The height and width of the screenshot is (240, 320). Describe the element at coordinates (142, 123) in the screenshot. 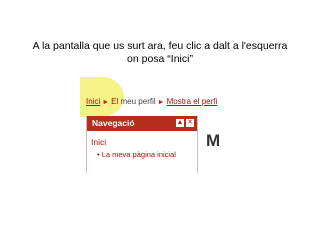

I see `navigation-header: Navegació ▲ ×` at that location.